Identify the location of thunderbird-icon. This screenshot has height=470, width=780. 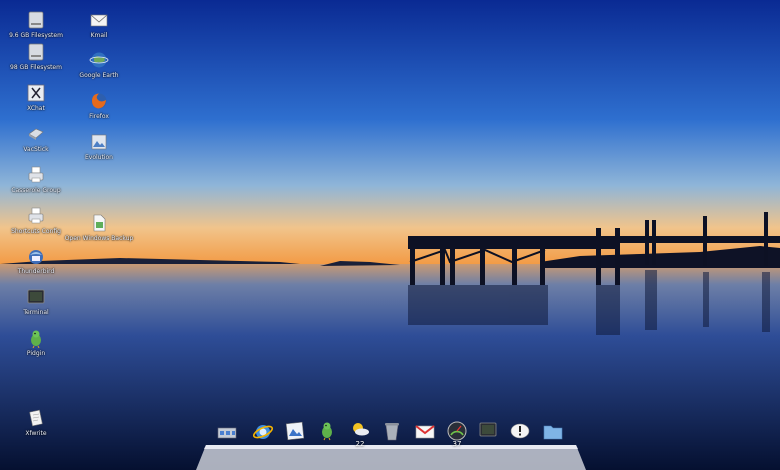
(36, 257).